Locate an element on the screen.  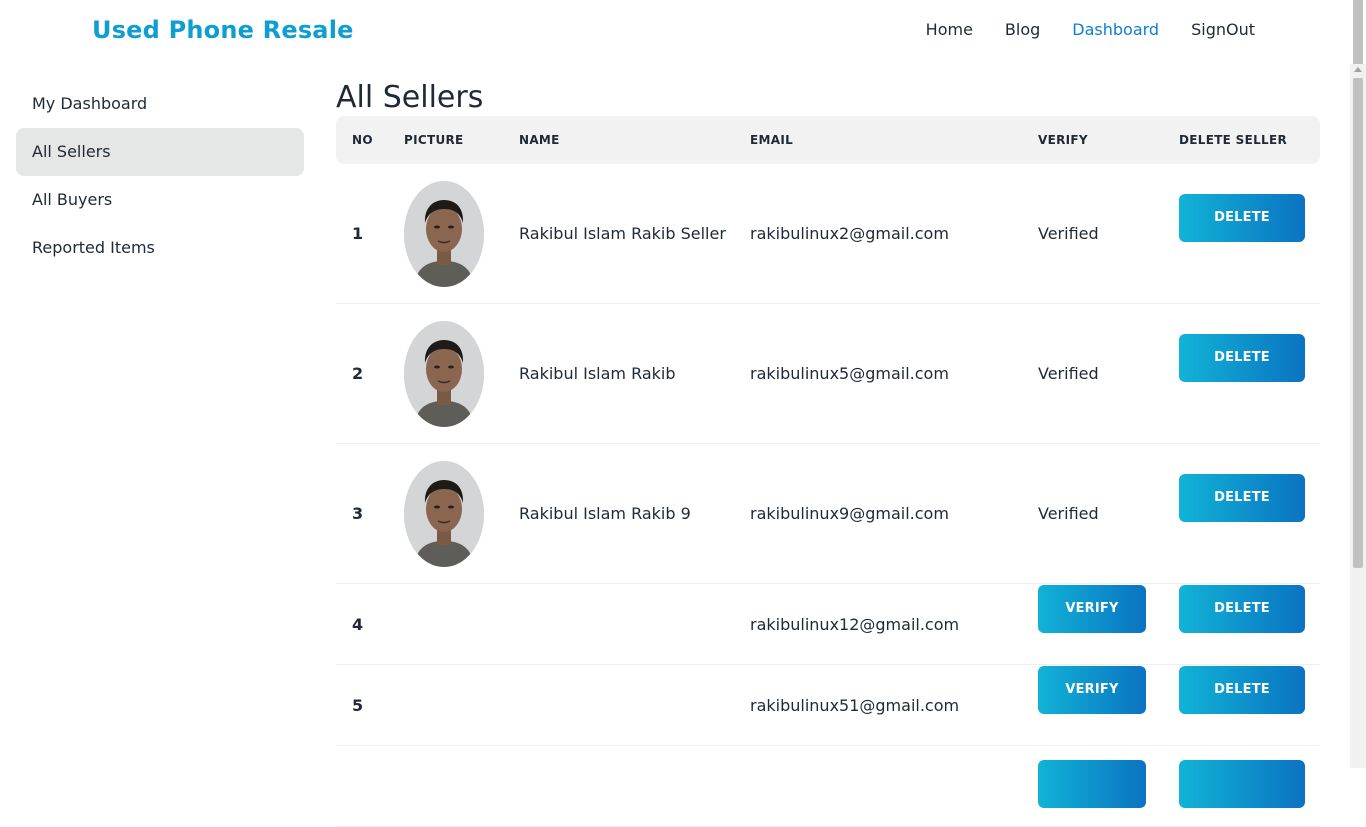
seller-name: Rakibul Islam Rakib Seller is located at coordinates (618, 234).